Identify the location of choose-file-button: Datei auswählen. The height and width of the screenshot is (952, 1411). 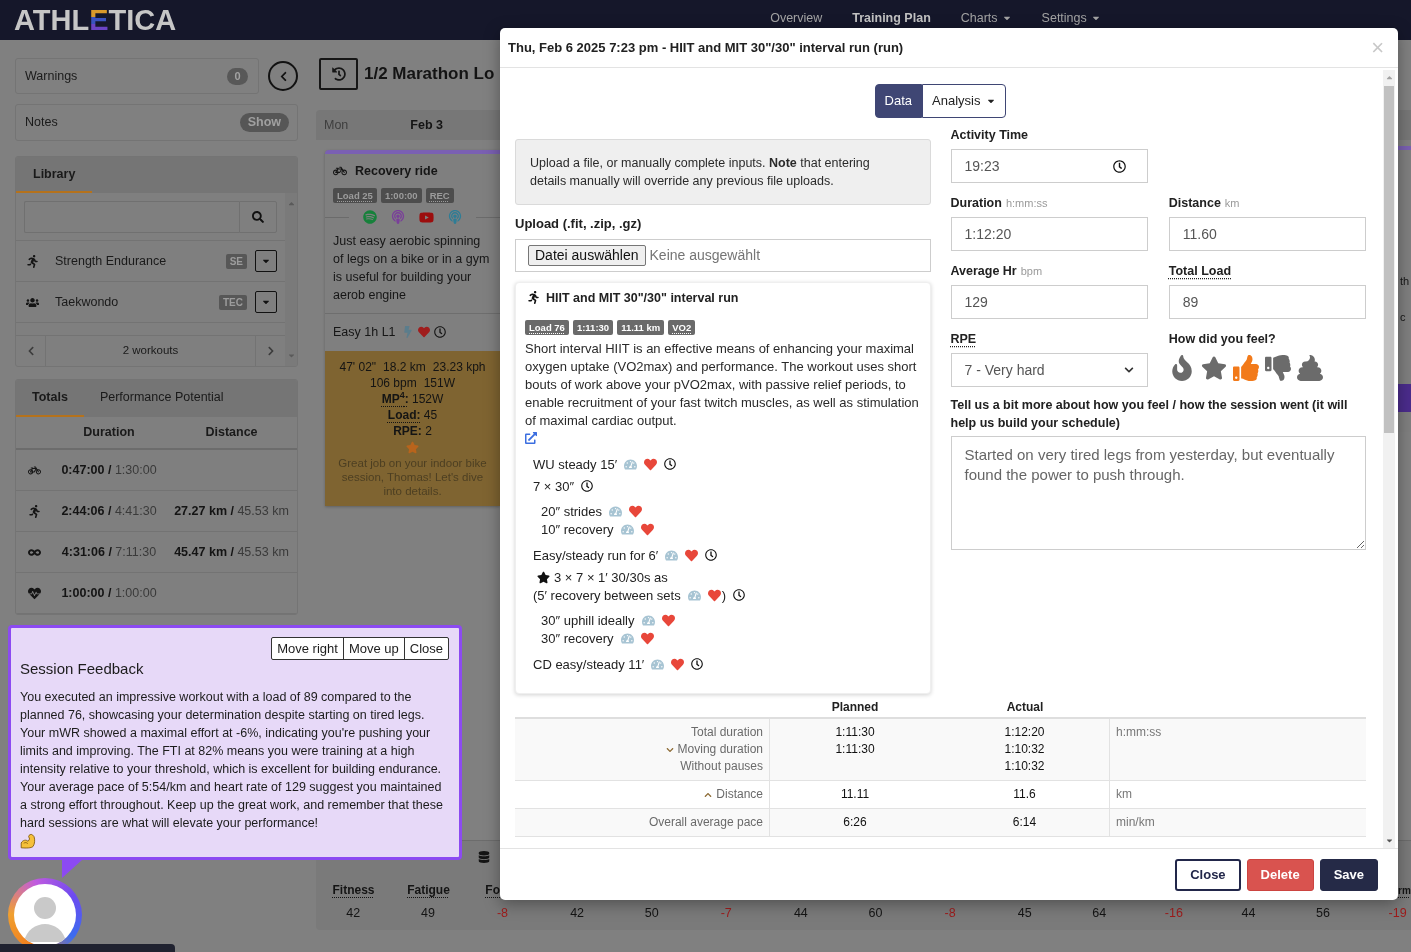
(587, 255).